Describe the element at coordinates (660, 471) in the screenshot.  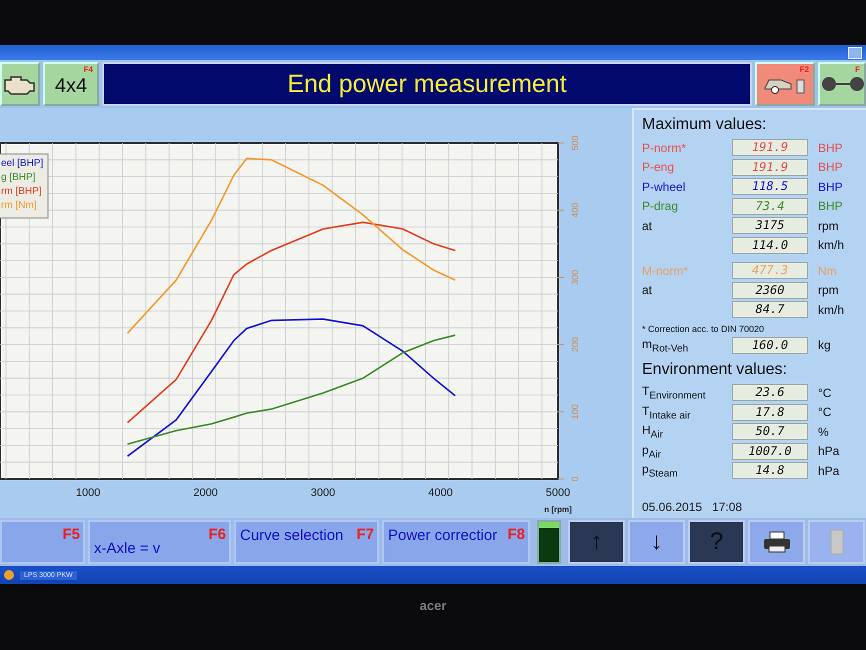
I see `value-label: p$_{Steam}$` at that location.